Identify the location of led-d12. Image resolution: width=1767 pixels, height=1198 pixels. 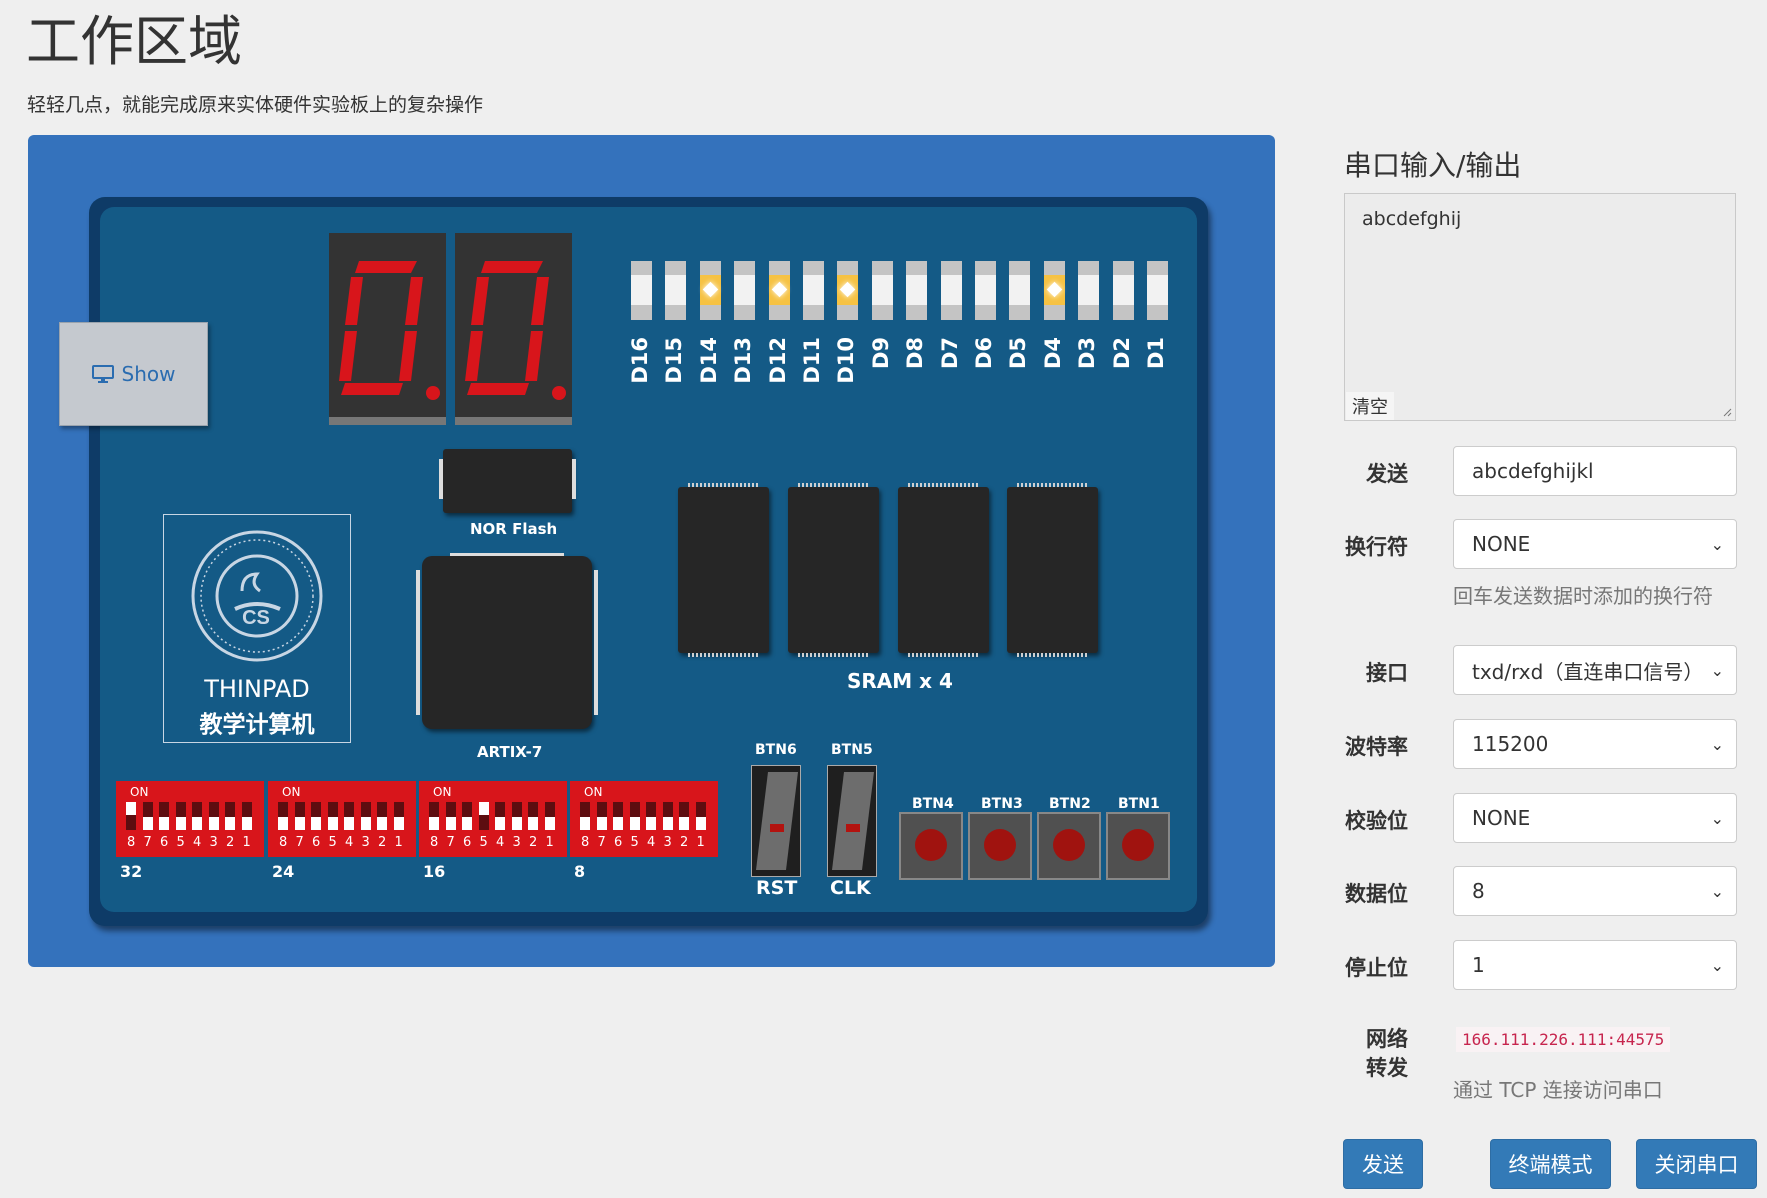
(779, 290).